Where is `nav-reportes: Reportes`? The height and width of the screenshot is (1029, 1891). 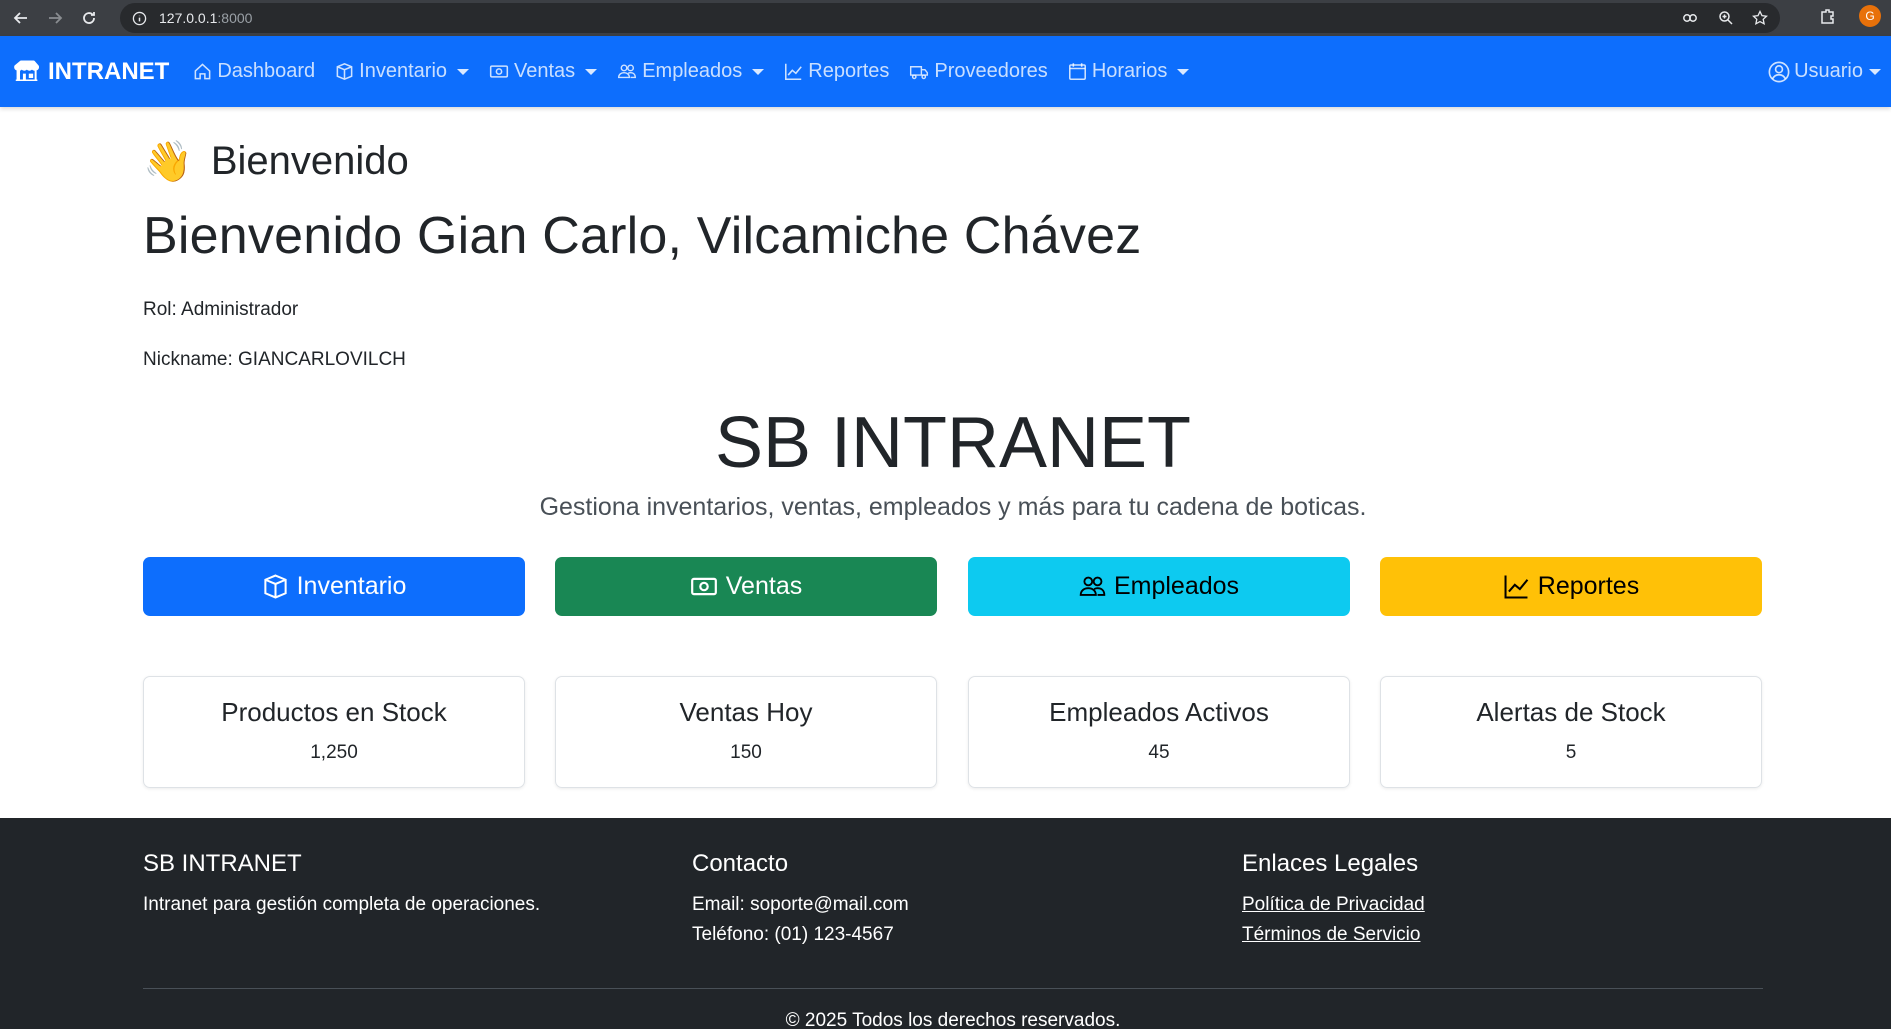
nav-reportes: Reportes is located at coordinates (836, 71).